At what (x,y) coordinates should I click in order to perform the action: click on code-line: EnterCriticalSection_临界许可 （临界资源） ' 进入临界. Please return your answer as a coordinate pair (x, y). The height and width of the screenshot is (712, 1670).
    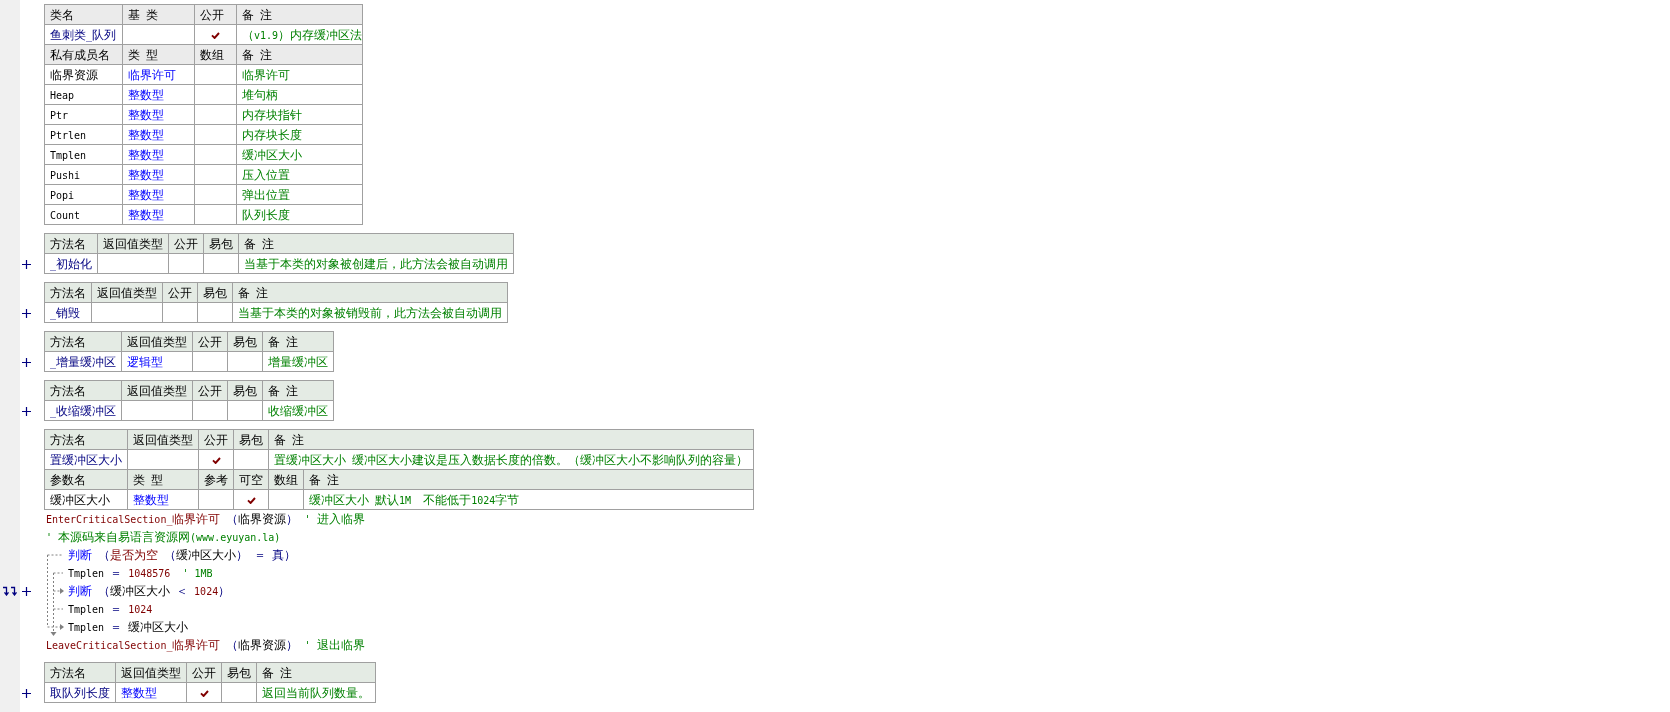
    Looking at the image, I should click on (205, 519).